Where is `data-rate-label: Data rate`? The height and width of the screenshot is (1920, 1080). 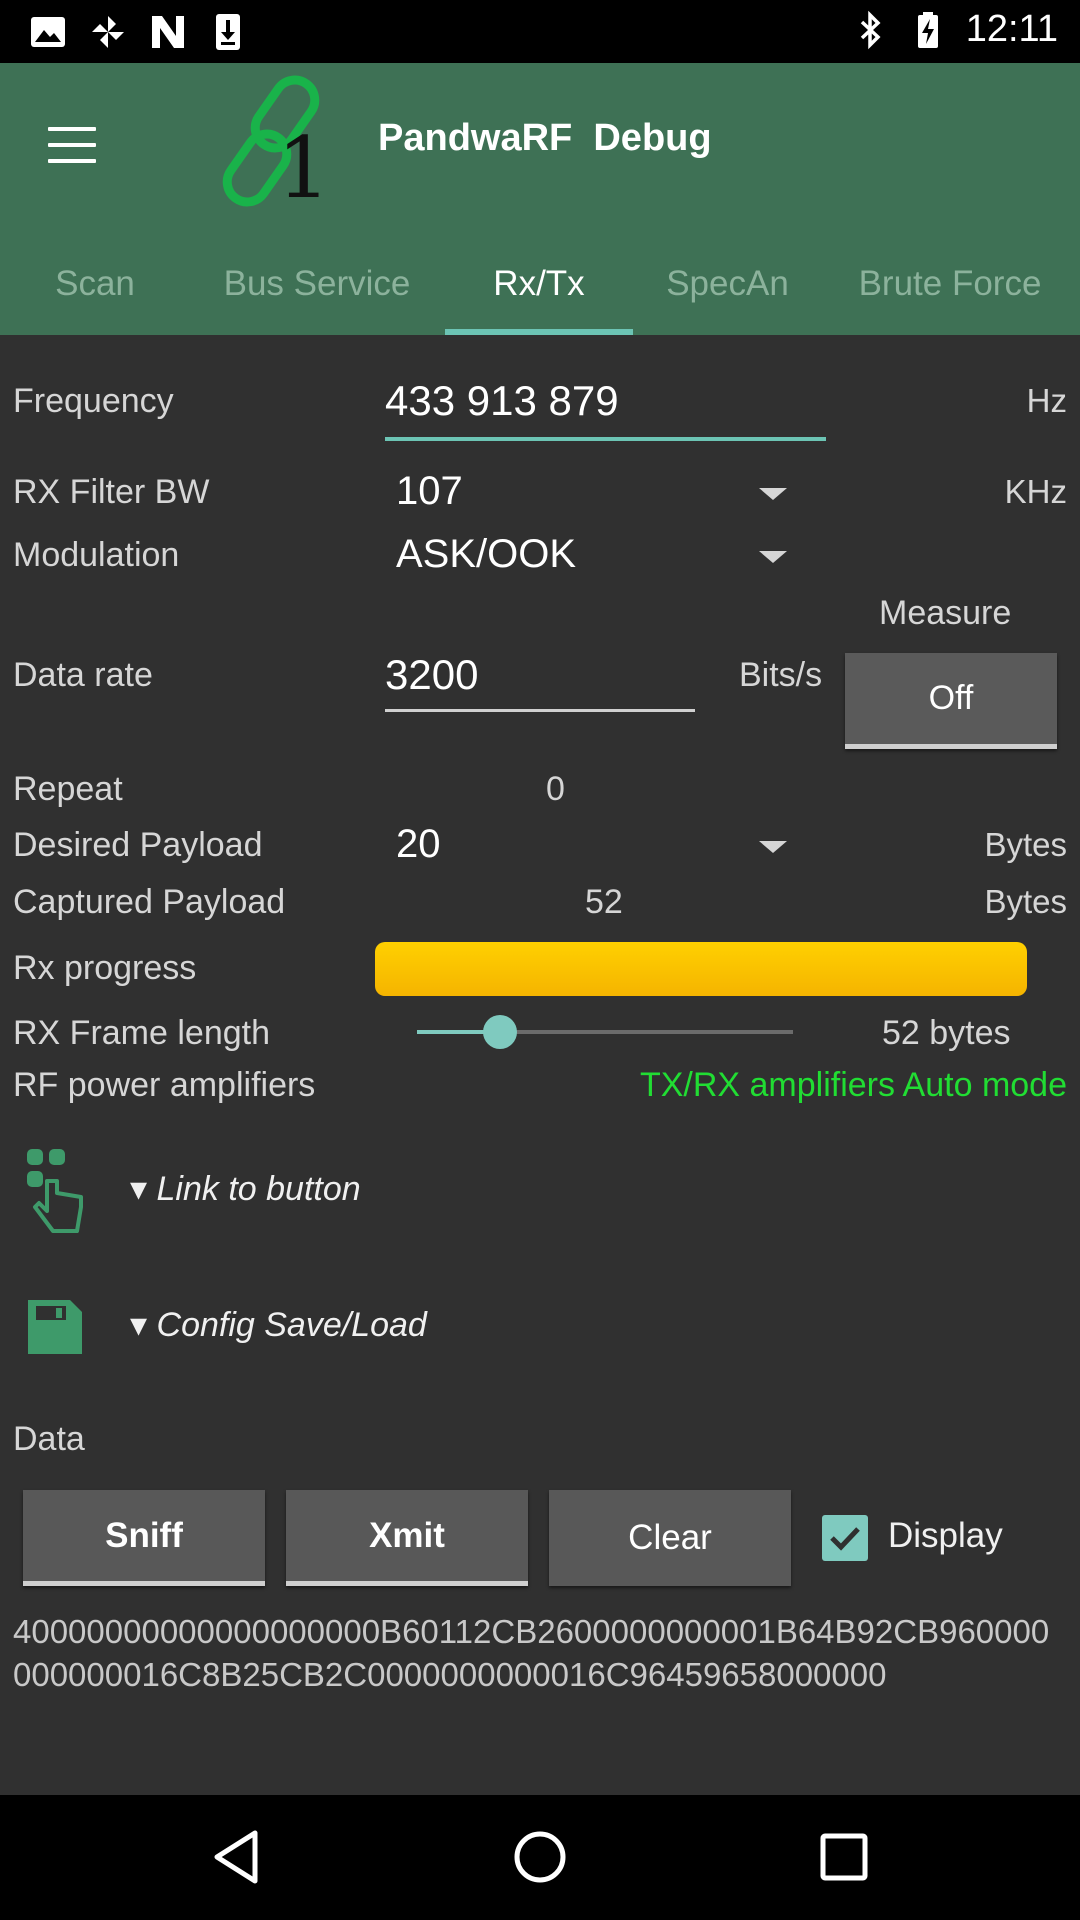
data-rate-label: Data rate is located at coordinates (83, 675).